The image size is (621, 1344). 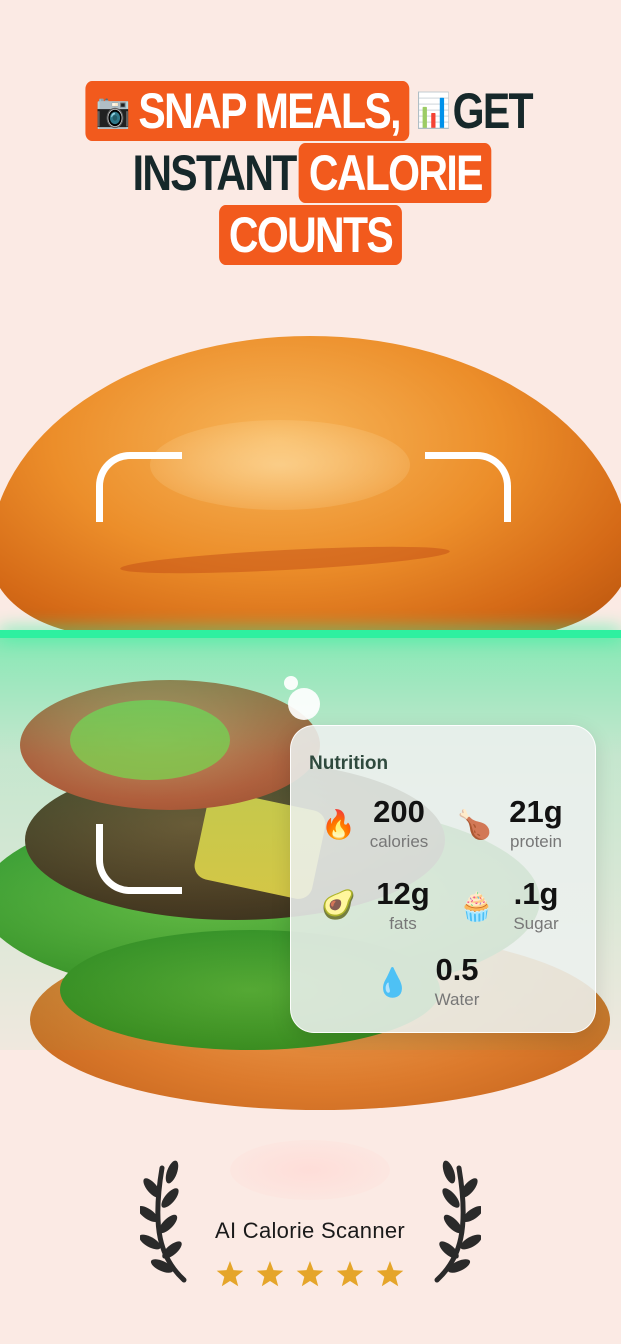 What do you see at coordinates (338, 904) in the screenshot?
I see `avocado-icon: 🥑` at bounding box center [338, 904].